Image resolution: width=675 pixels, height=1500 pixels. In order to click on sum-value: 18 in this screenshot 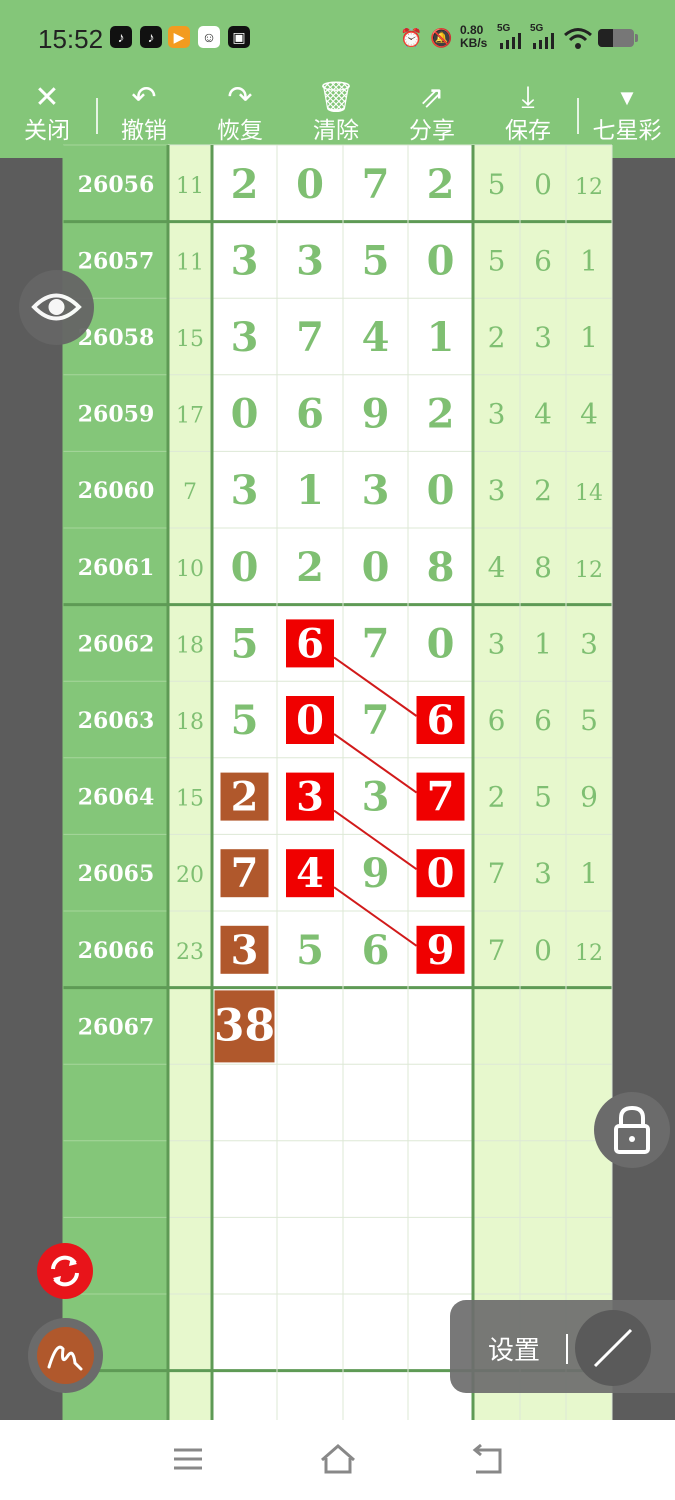, I will do `click(190, 645)`.